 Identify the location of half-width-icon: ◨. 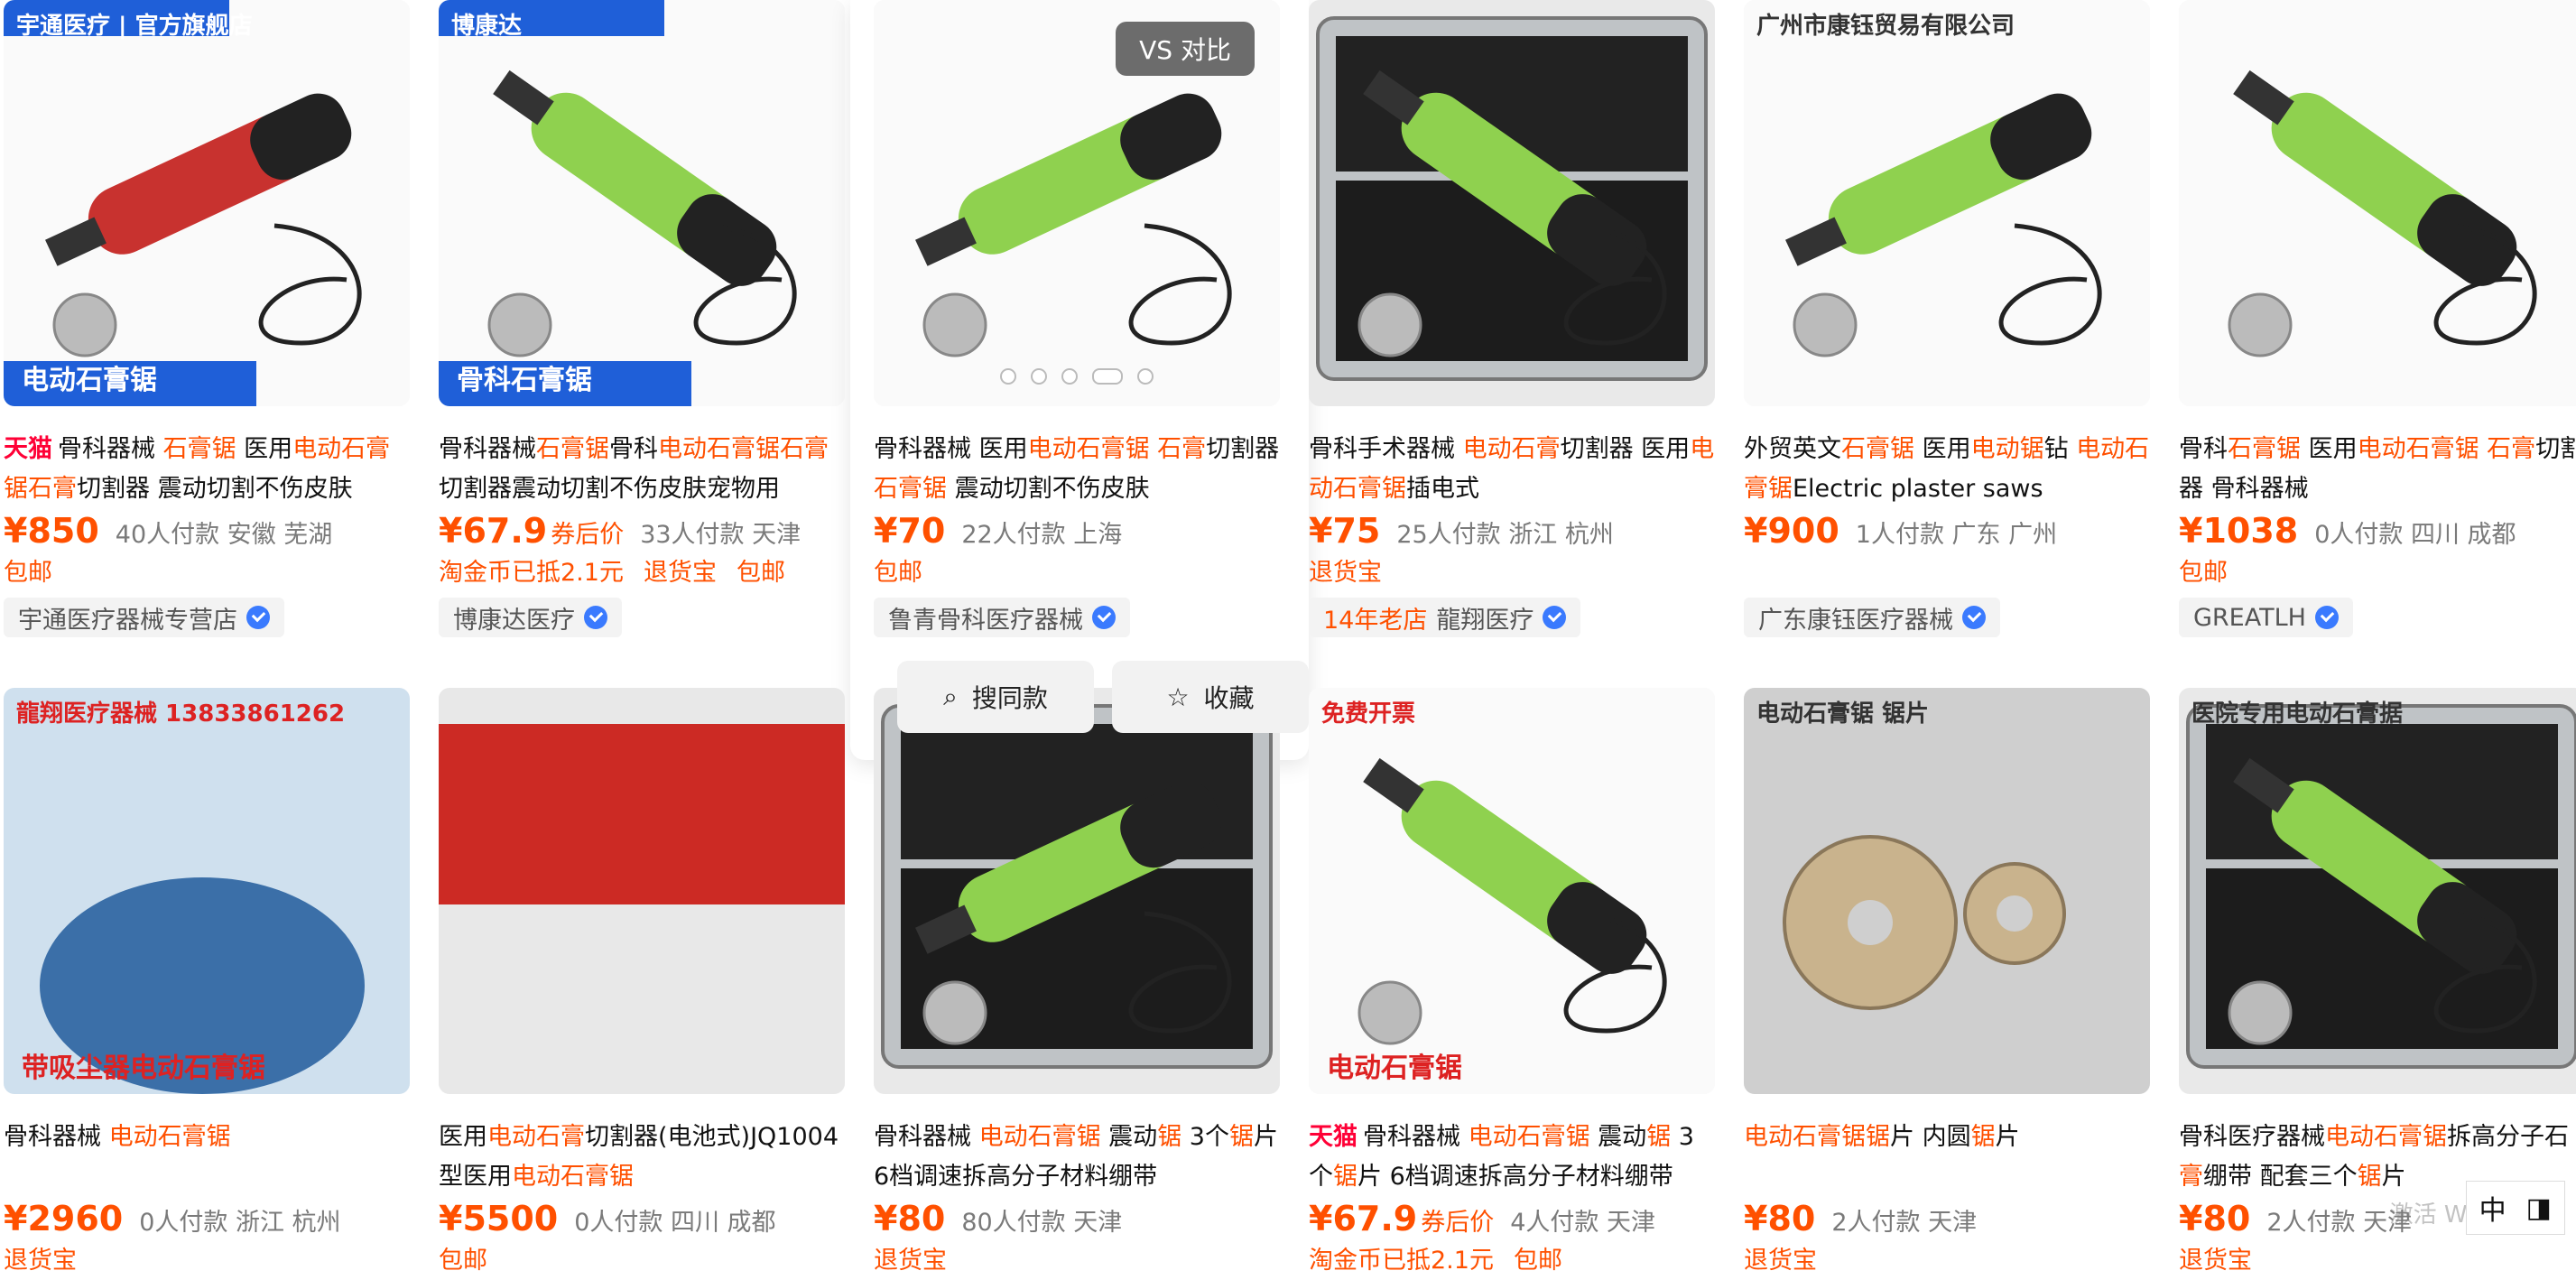
(2538, 1208).